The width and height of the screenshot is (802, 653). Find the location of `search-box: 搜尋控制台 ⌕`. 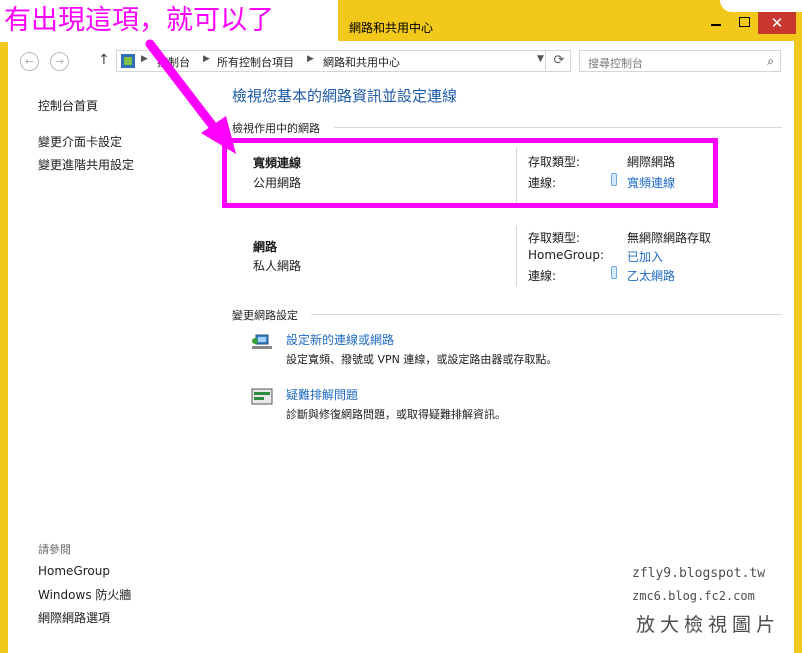

search-box: 搜尋控制台 ⌕ is located at coordinates (680, 61).